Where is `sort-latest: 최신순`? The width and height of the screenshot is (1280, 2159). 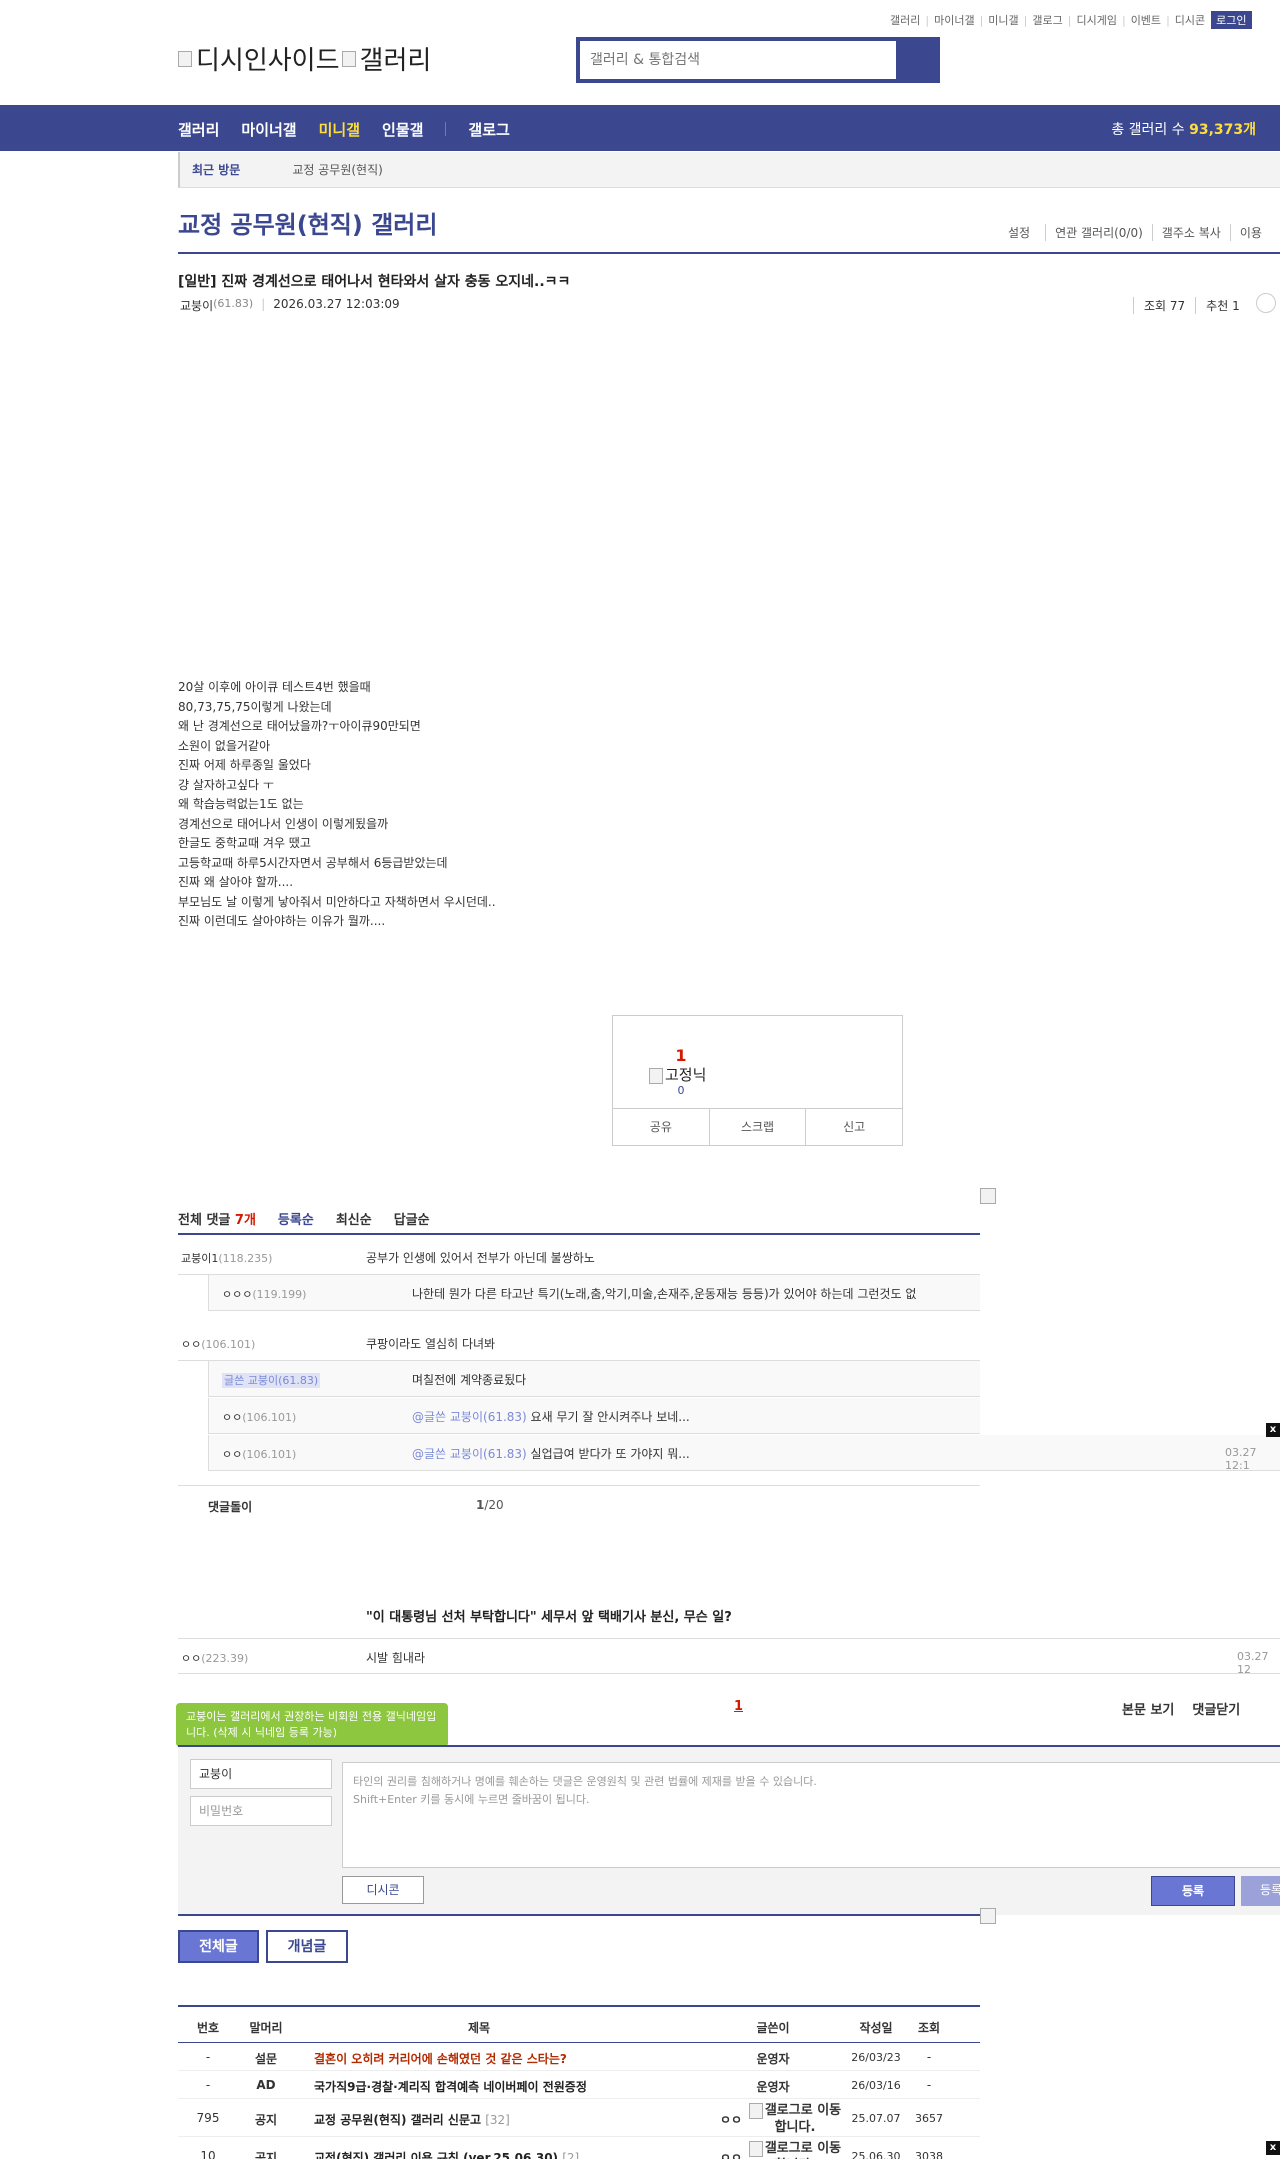 sort-latest: 최신순 is located at coordinates (354, 1218).